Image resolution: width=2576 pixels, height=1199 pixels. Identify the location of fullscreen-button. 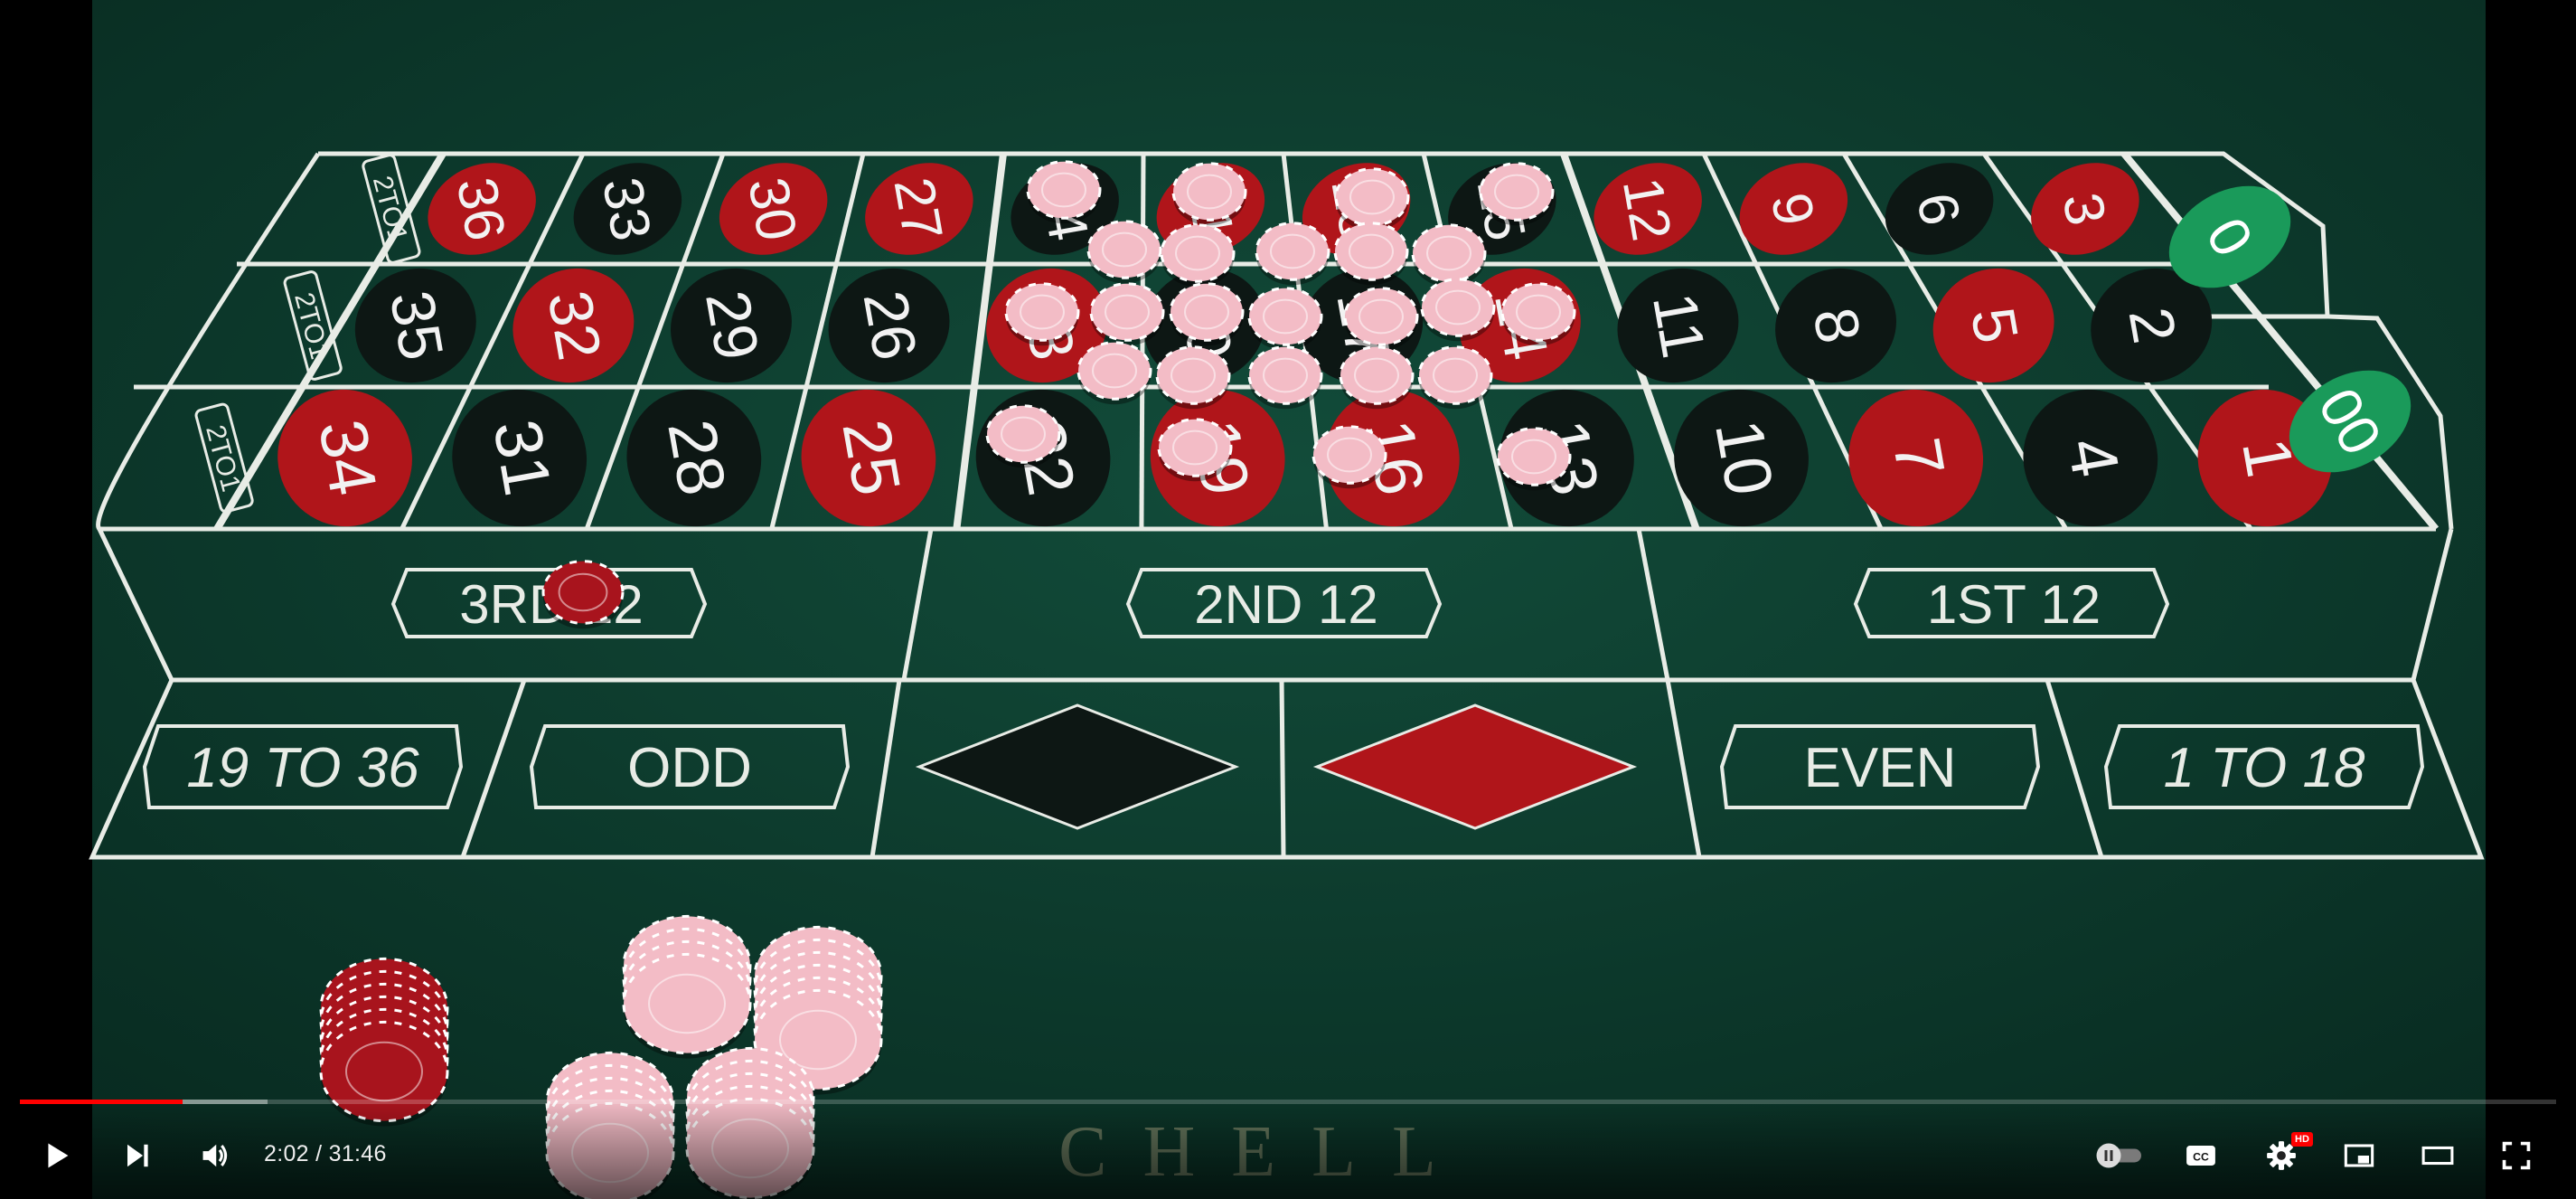
(2516, 1155).